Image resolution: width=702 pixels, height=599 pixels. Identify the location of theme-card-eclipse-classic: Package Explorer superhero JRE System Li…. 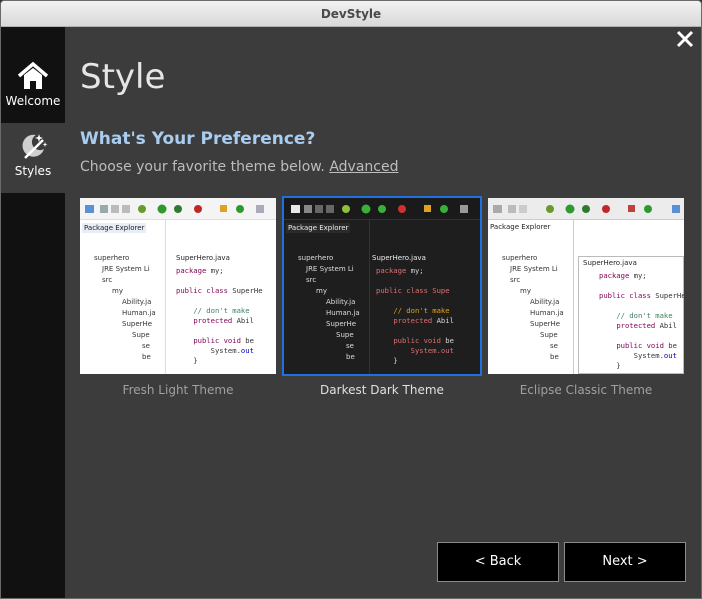
(586, 297).